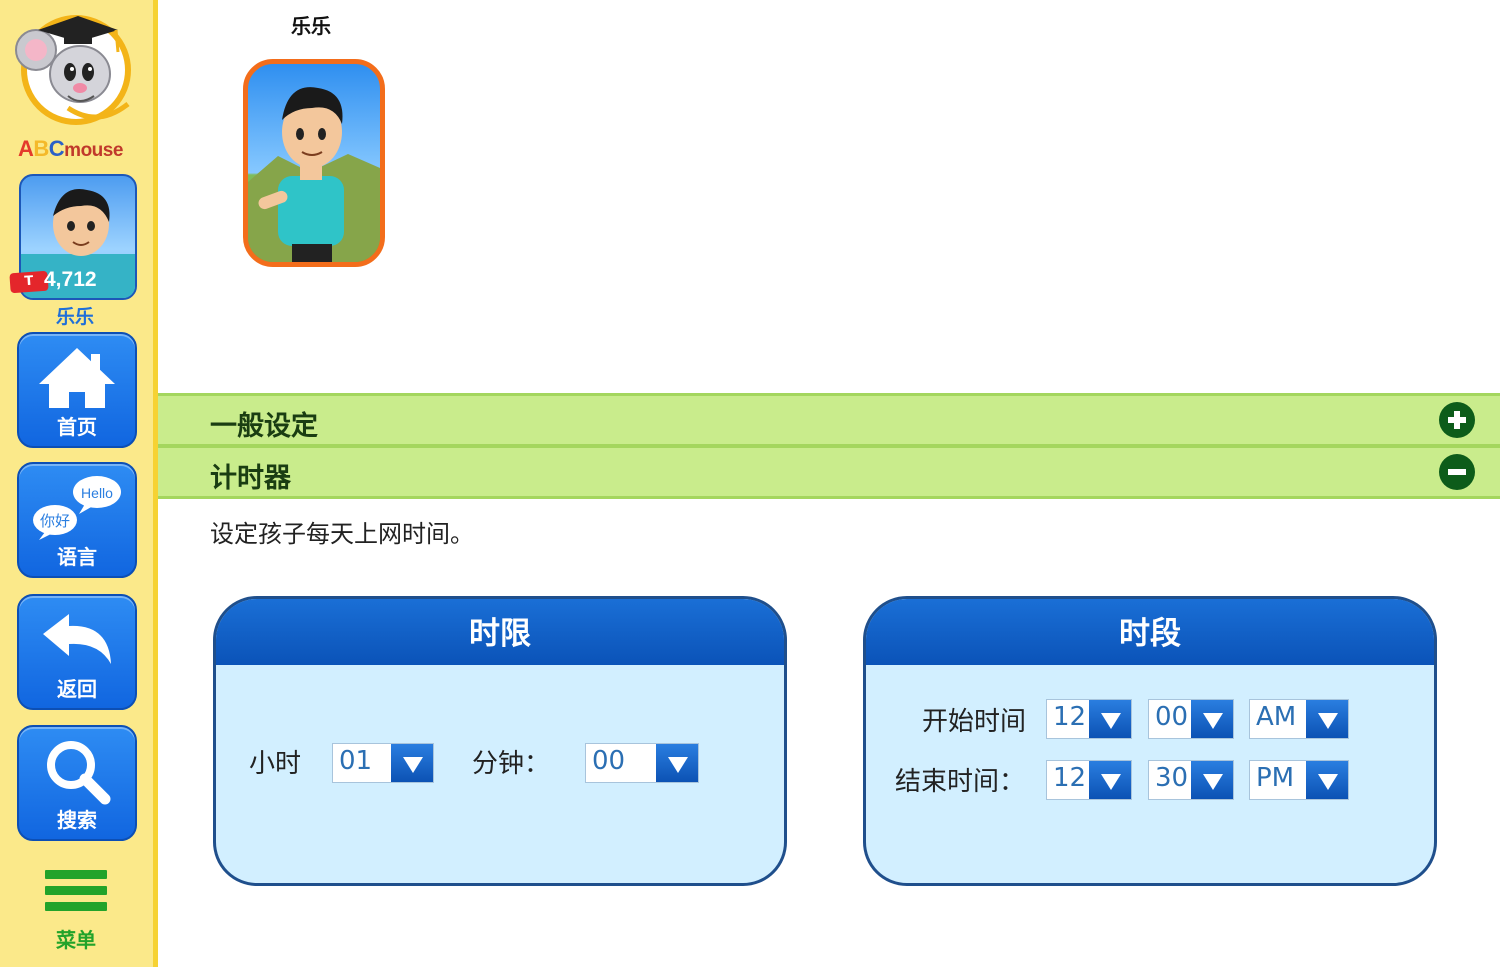  I want to click on child-avatar, so click(314, 163).